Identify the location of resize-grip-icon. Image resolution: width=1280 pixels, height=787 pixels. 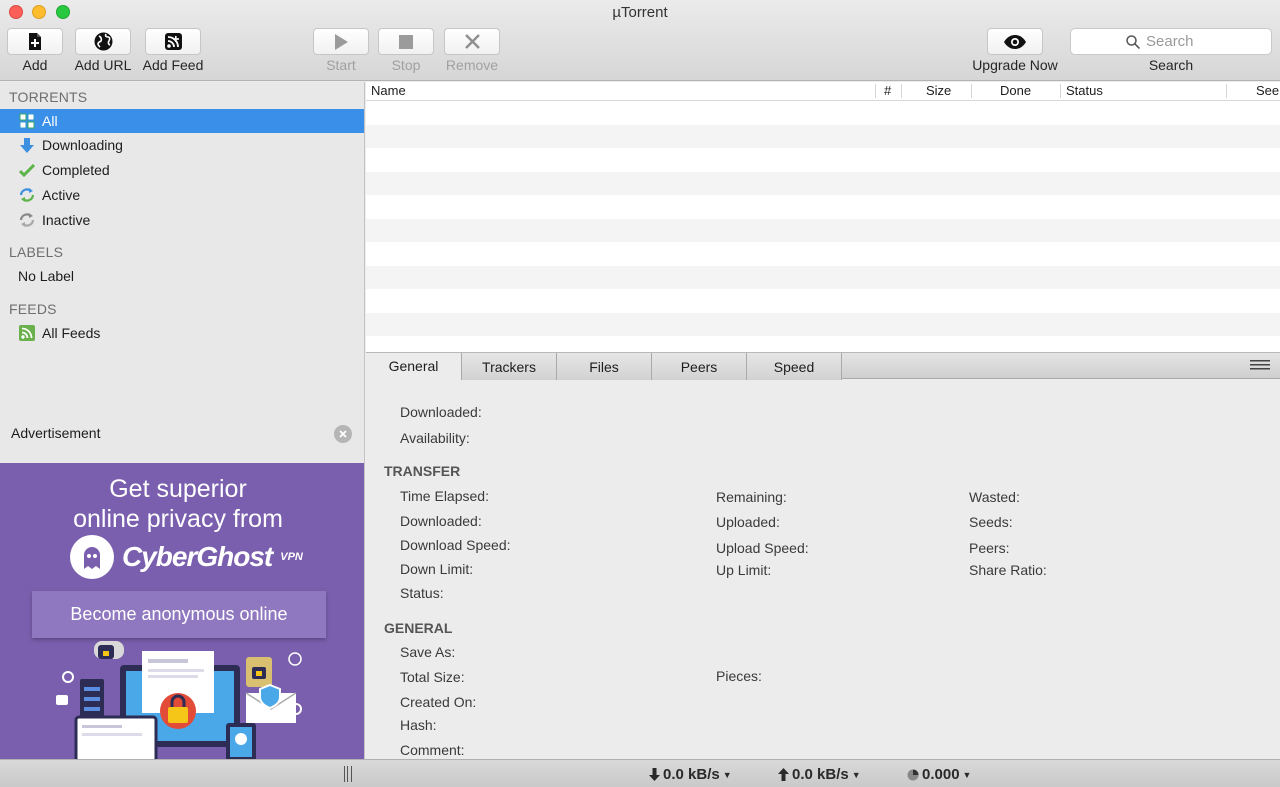
(348, 774).